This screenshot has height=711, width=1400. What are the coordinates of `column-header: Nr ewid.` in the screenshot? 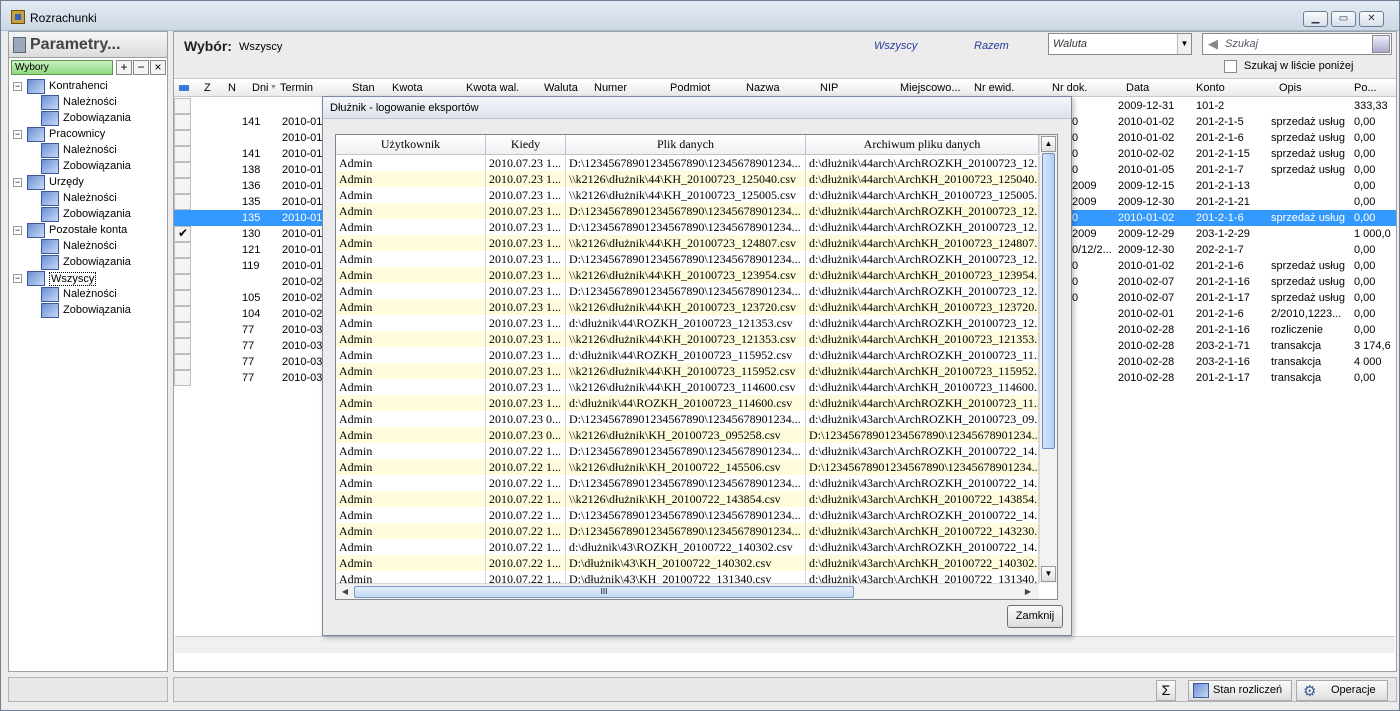 It's located at (994, 88).